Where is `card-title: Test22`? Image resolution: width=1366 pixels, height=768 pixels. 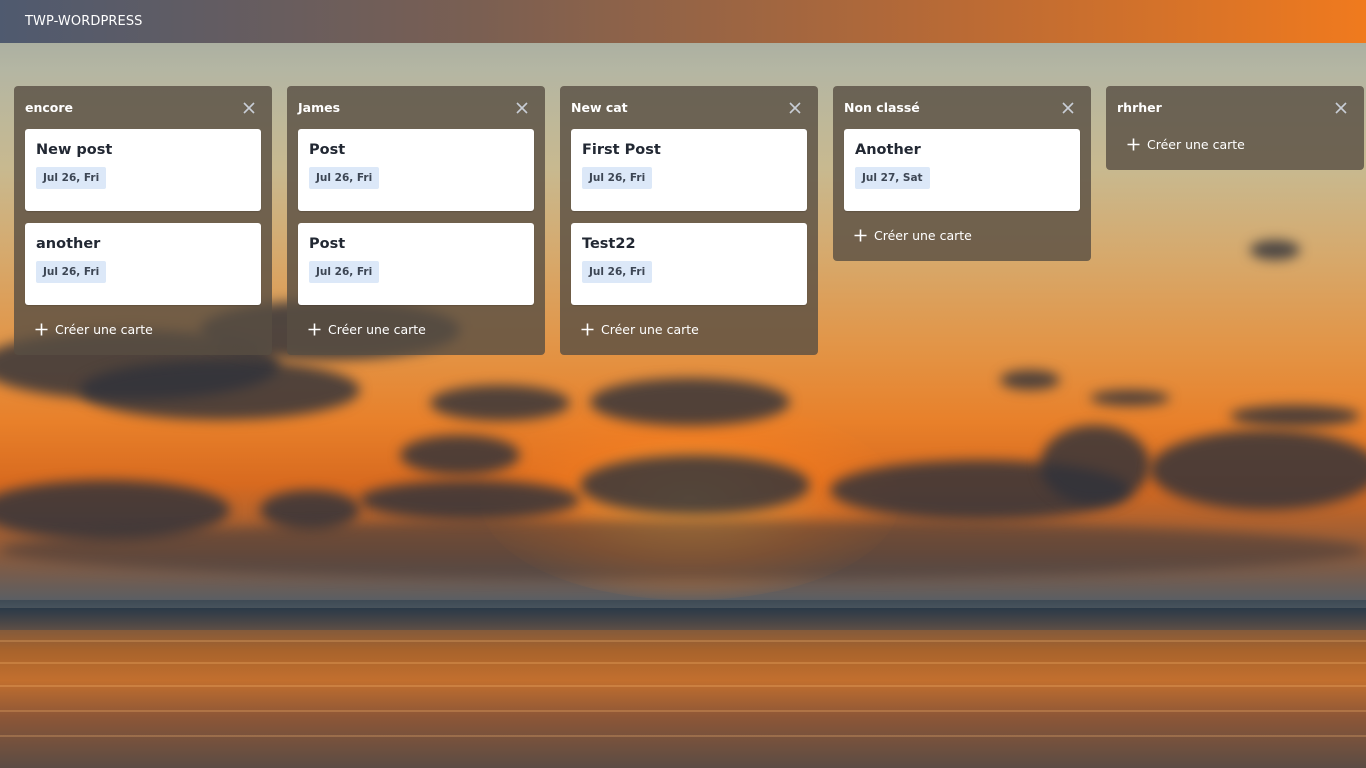 card-title: Test22 is located at coordinates (609, 244).